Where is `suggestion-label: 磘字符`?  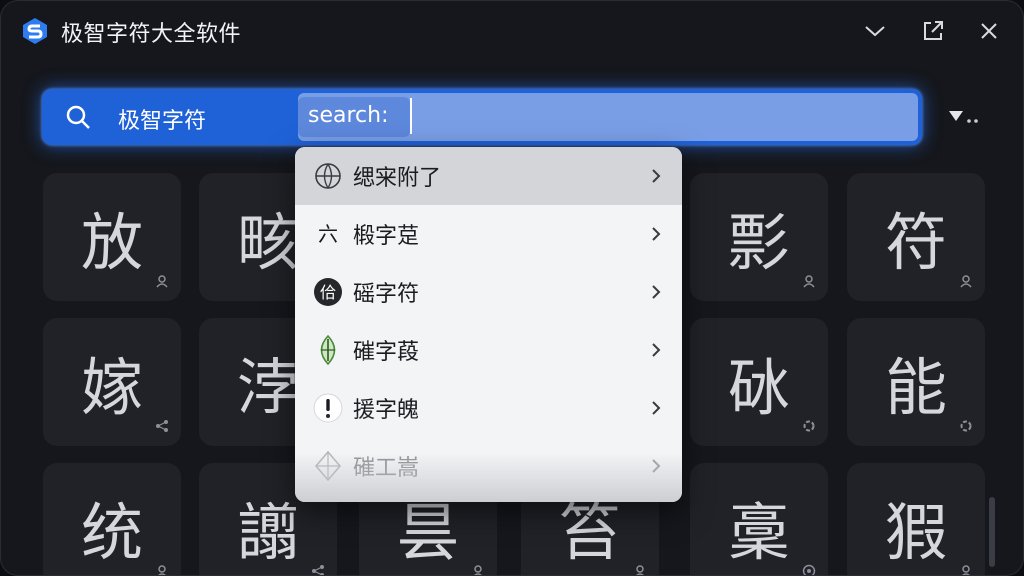
suggestion-label: 磘字符 is located at coordinates (386, 294).